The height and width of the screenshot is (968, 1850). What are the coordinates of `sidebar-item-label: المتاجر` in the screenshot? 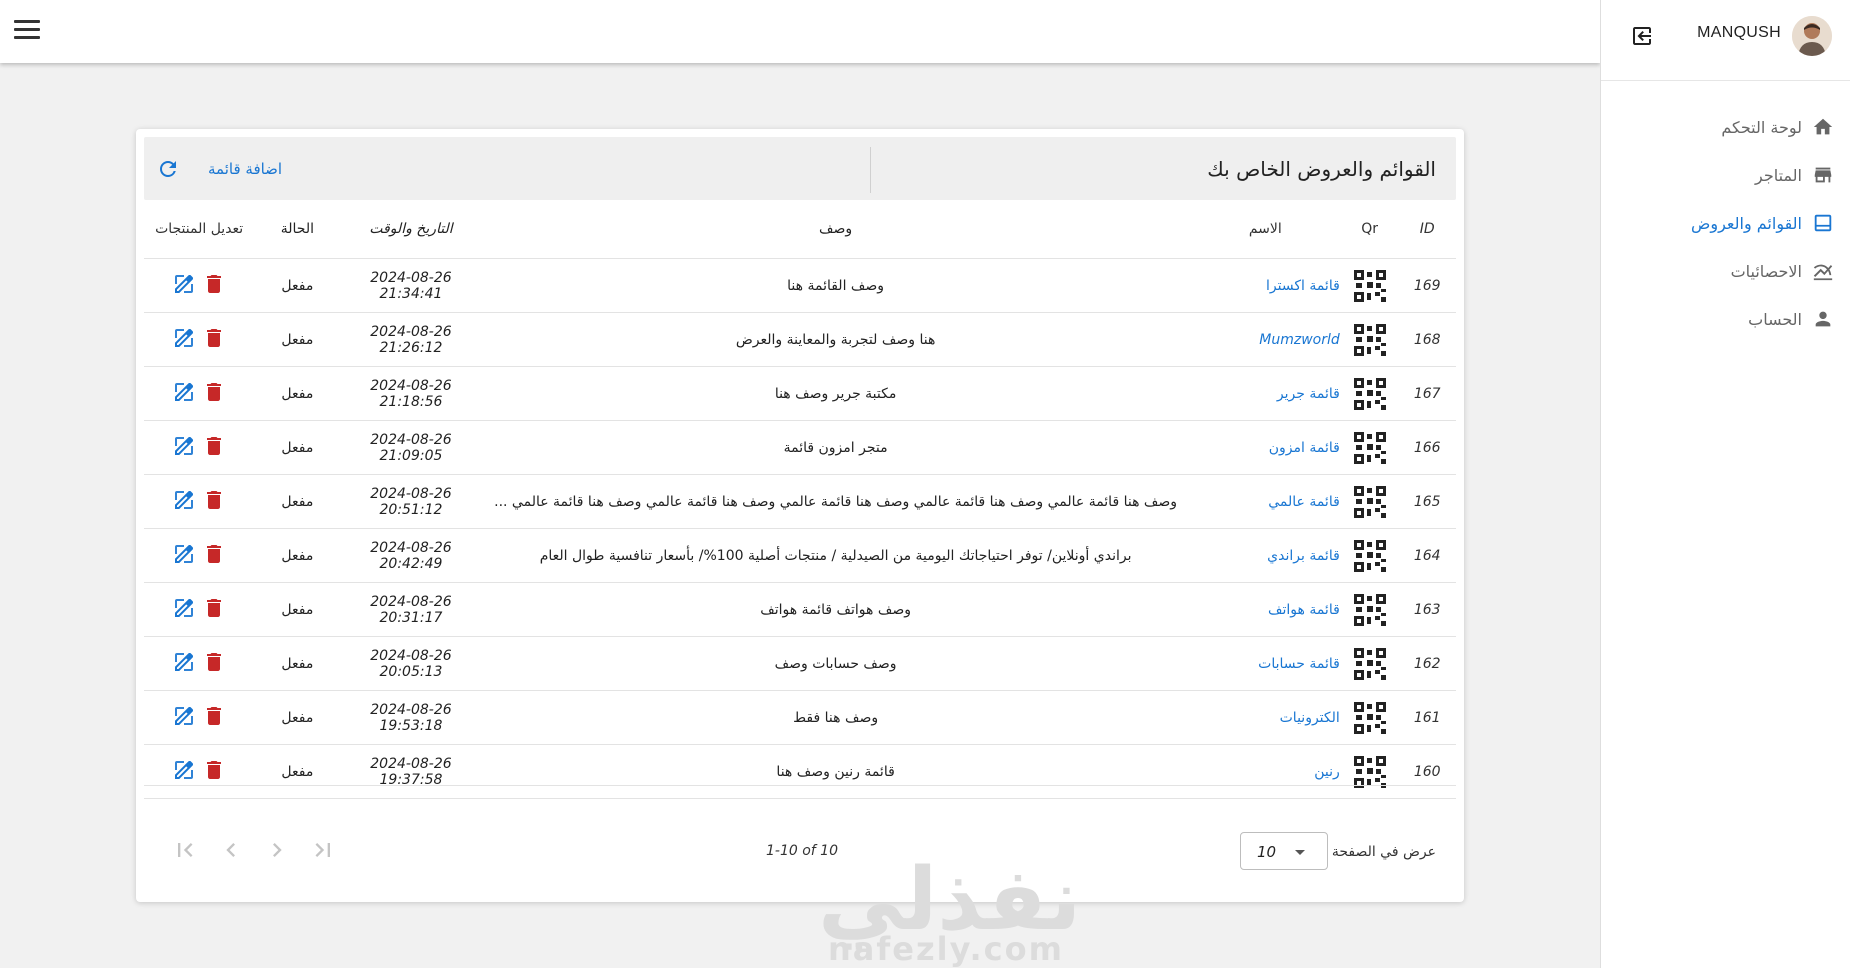 It's located at (1778, 175).